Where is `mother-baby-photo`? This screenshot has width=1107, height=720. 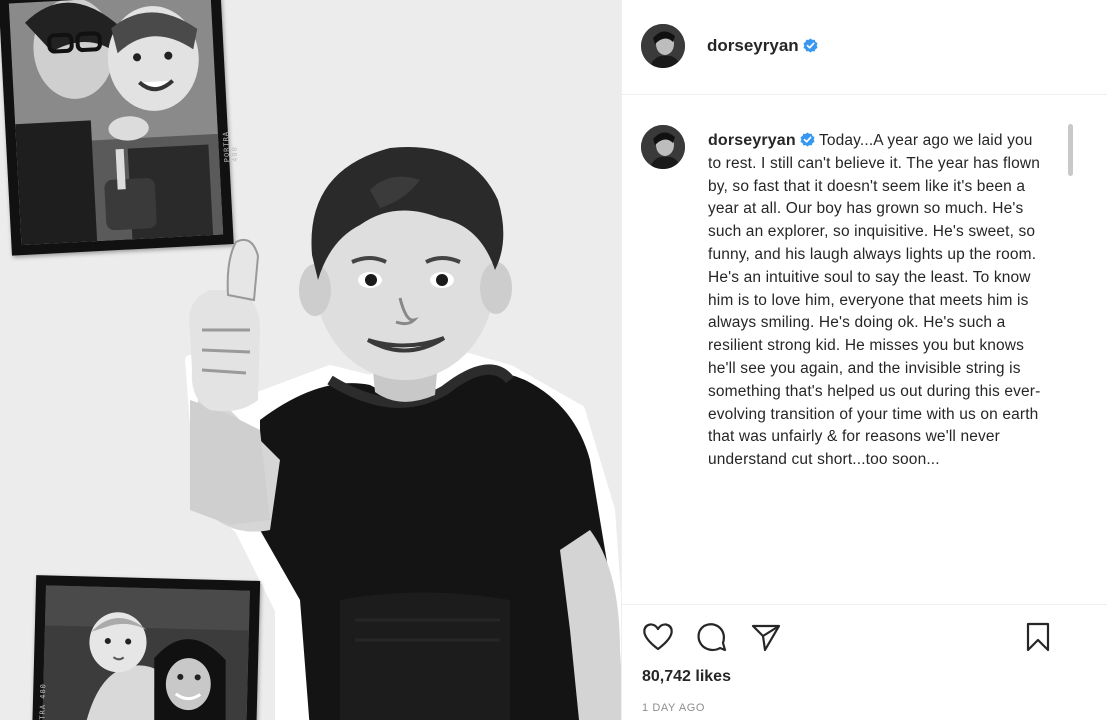
mother-baby-photo is located at coordinates (146, 652).